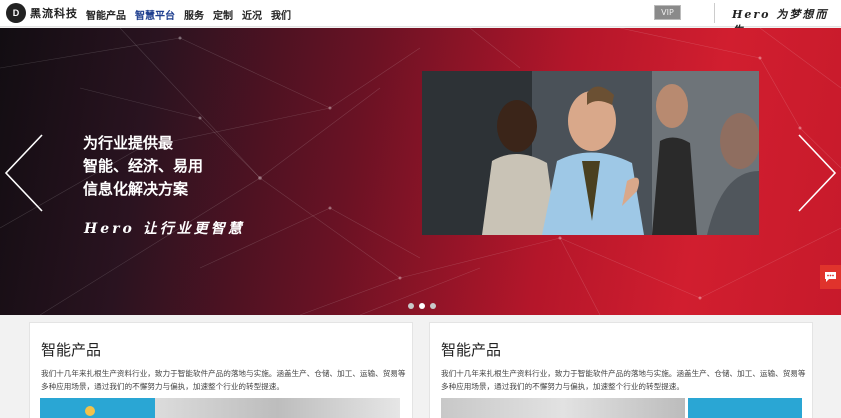 The image size is (841, 418). I want to click on headline-line-2: 智能、经济、易用, so click(143, 166).